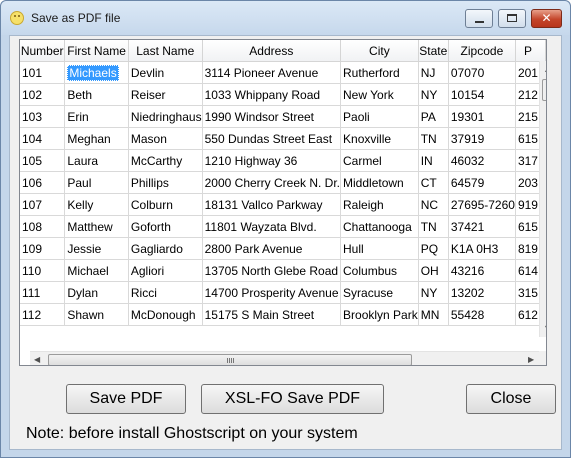 The image size is (571, 458). Describe the element at coordinates (96, 94) in the screenshot. I see `cell-first-name: Beth` at that location.